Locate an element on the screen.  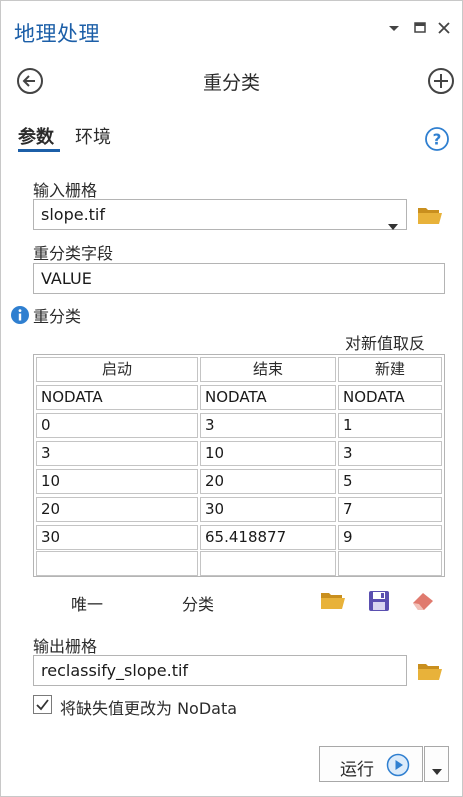
load-remap-button is located at coordinates (333, 601).